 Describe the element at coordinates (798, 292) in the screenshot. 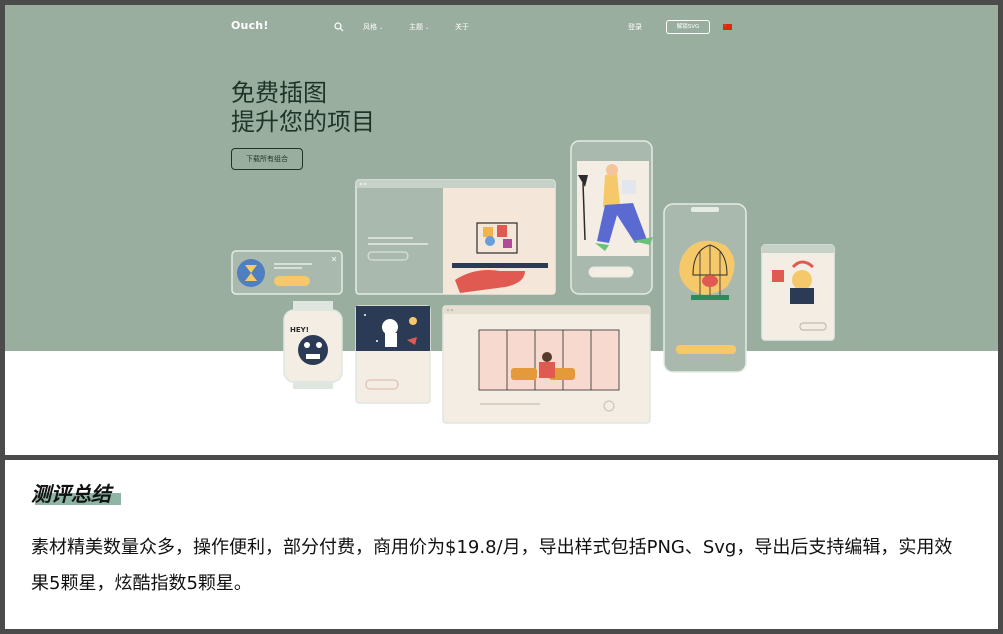

I see `character-card-illustration` at that location.